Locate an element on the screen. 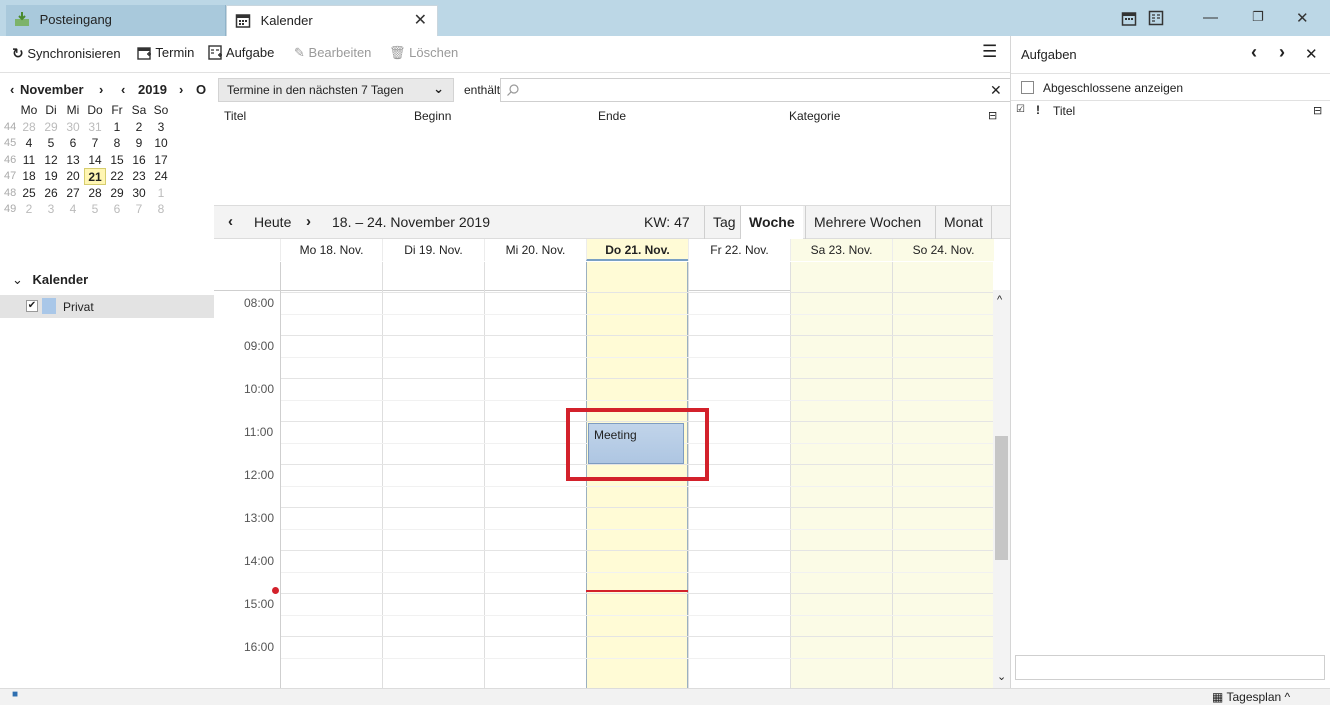  scroll-up-icon: ^ is located at coordinates (999, 300).